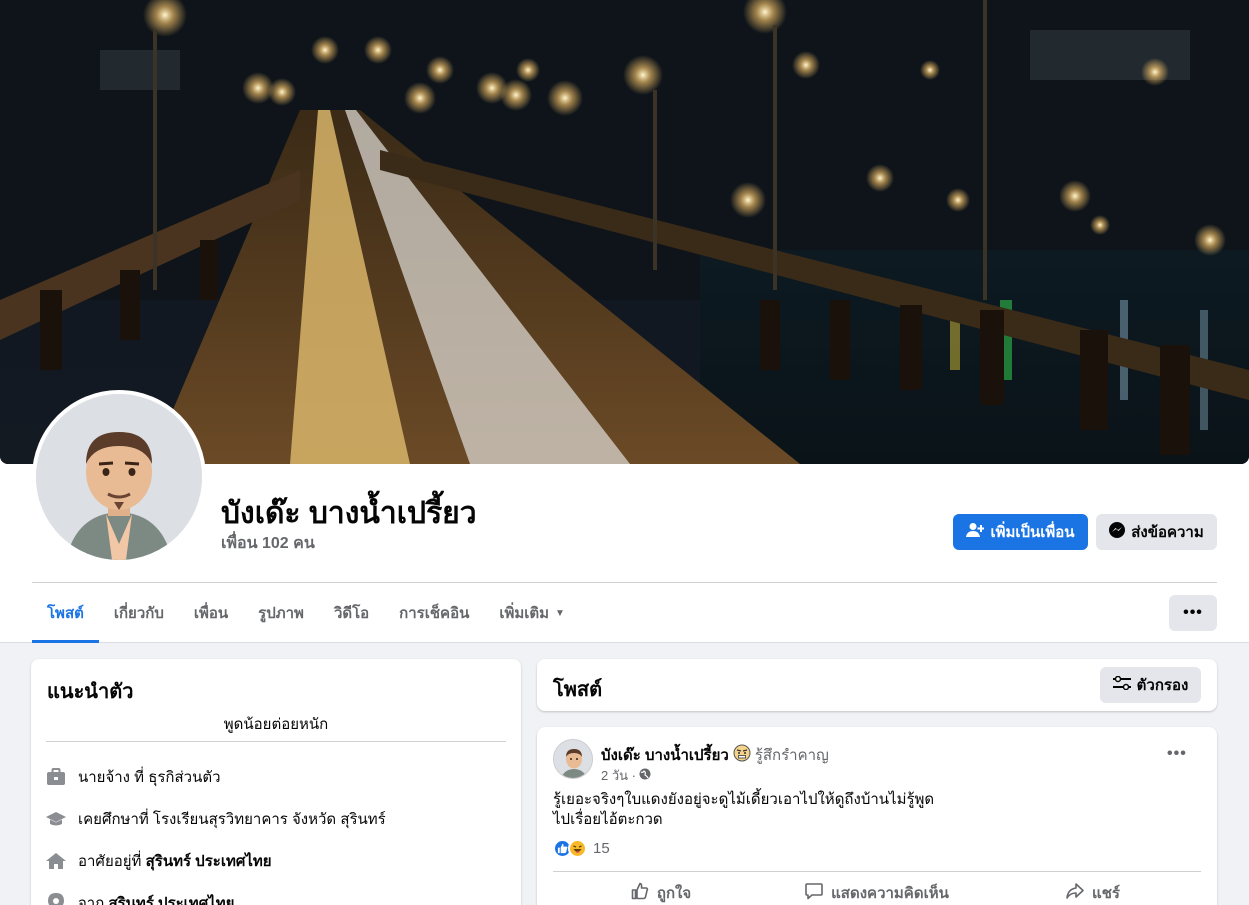 The image size is (1249, 905). I want to click on intro-item-lives-in: อาศัยอยู่ที่ สุรินทร์ ประเทศไทย, so click(159, 861).